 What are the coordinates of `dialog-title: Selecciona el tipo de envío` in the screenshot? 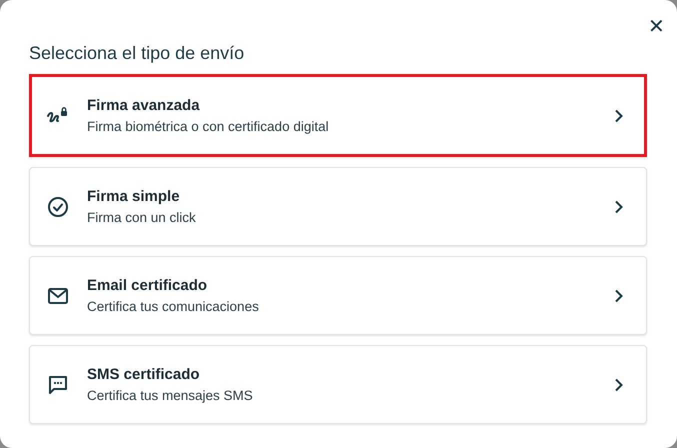 It's located at (137, 53).